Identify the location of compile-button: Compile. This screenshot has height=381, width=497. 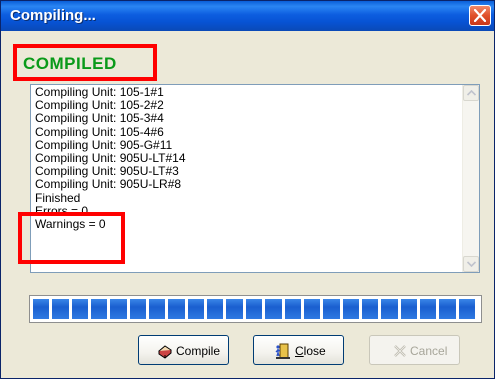
(183, 350).